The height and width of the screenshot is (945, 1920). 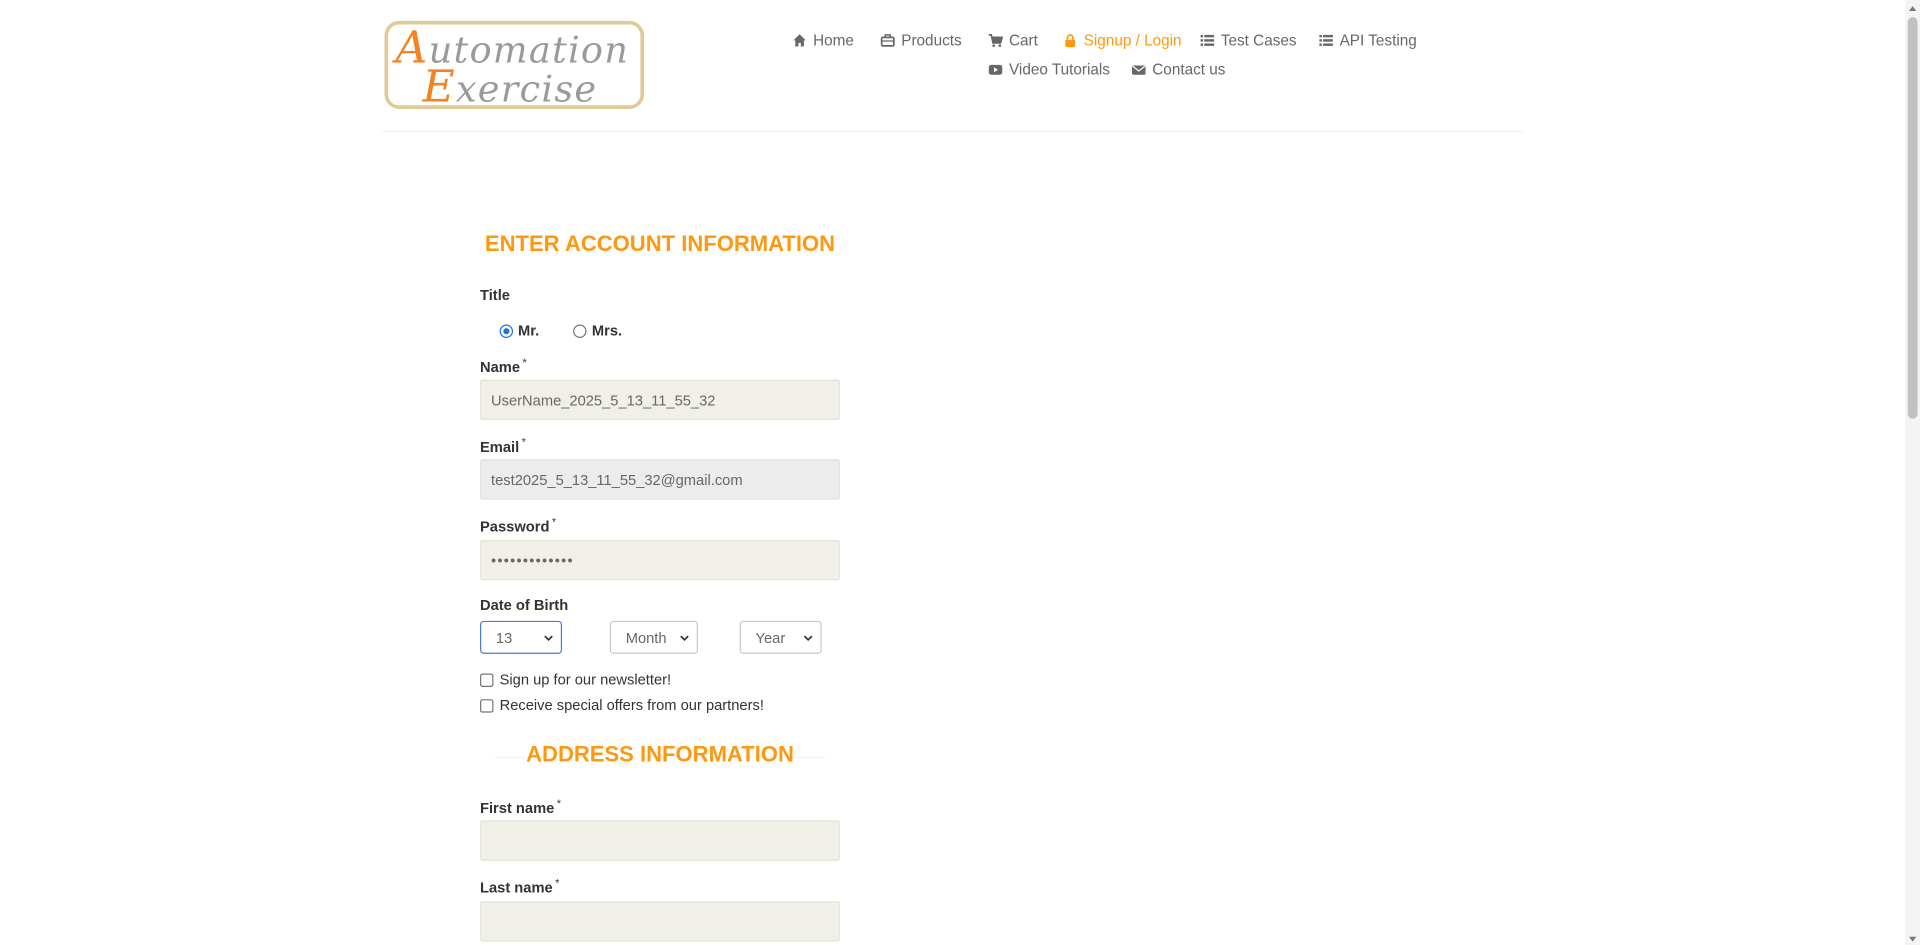 What do you see at coordinates (524, 605) in the screenshot?
I see `dob-label: Date of Birth` at bounding box center [524, 605].